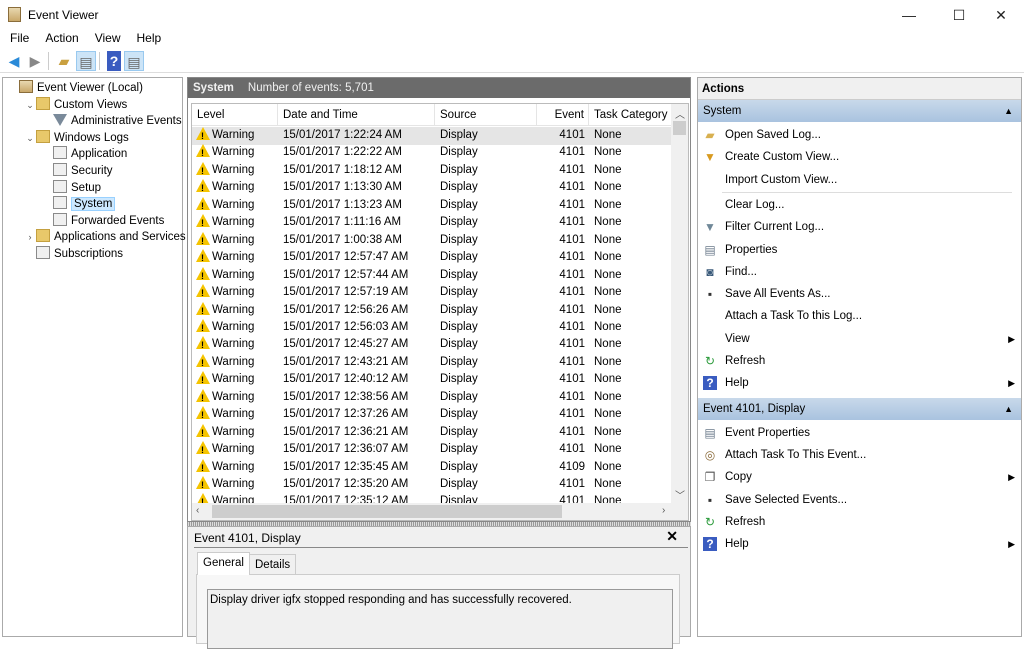 The width and height of the screenshot is (1024, 649). What do you see at coordinates (959, 15) in the screenshot?
I see `maximize-button: ☐` at bounding box center [959, 15].